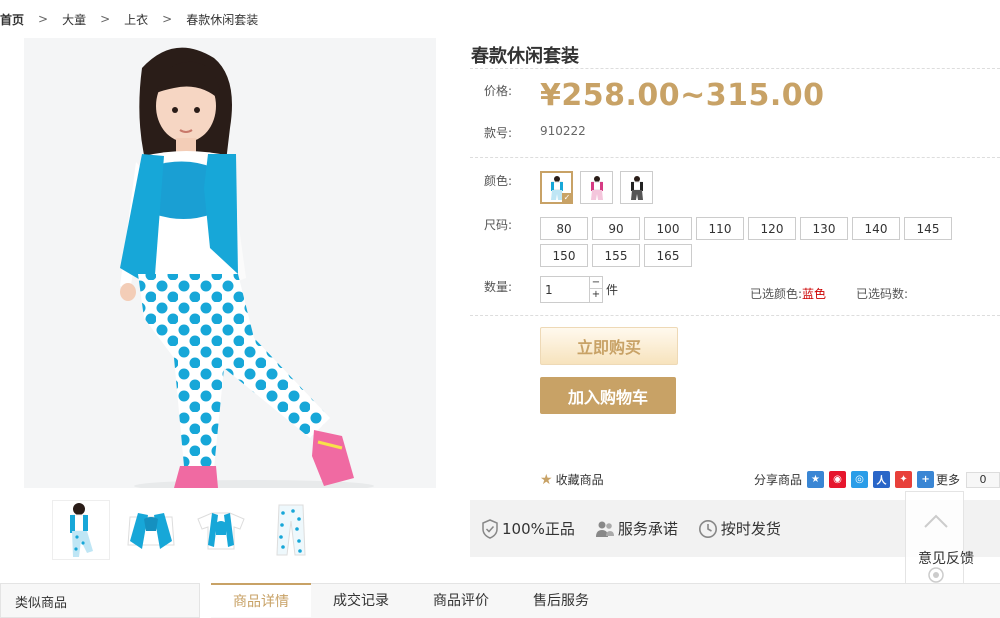 The width and height of the screenshot is (1000, 618). I want to click on selected-color-label: 已选颜色:, so click(776, 294).